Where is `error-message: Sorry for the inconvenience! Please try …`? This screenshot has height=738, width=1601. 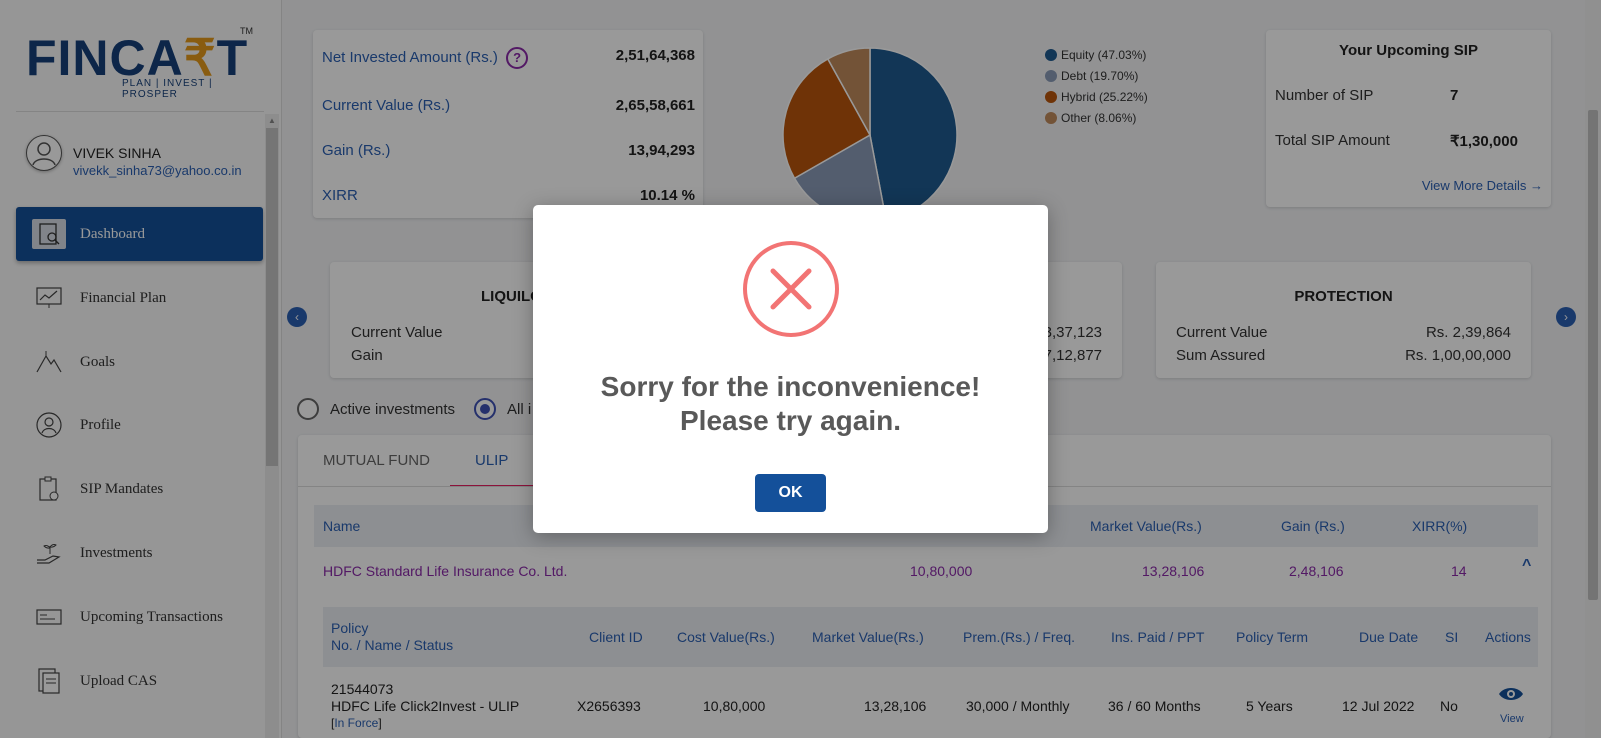
error-message: Sorry for the inconvenience! Please try … is located at coordinates (790, 403).